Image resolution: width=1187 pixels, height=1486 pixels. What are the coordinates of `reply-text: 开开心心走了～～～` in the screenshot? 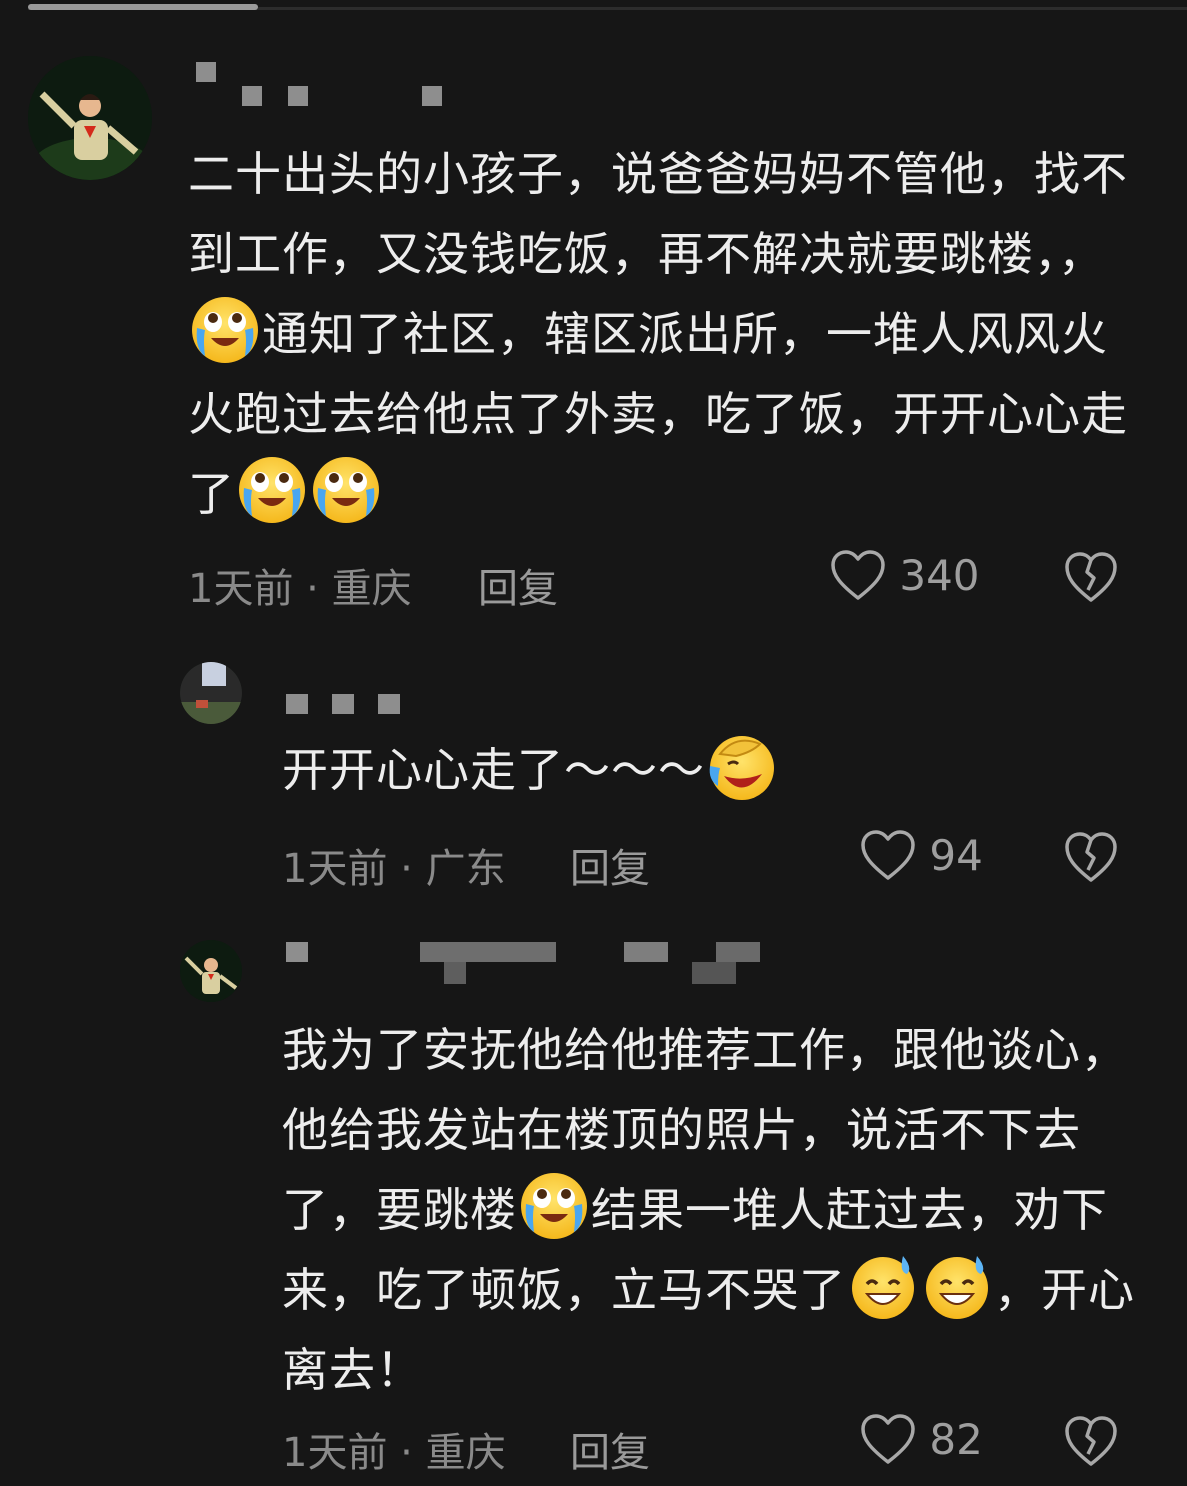 It's located at (712, 770).